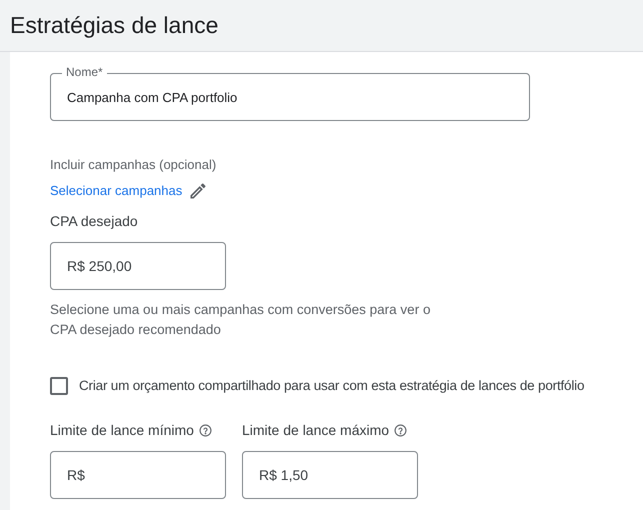  Describe the element at coordinates (241, 319) in the screenshot. I see `target-cpa-hint: Selecione uma ou mais campanhas com conversões para ver o CPA desejado recomendado` at that location.